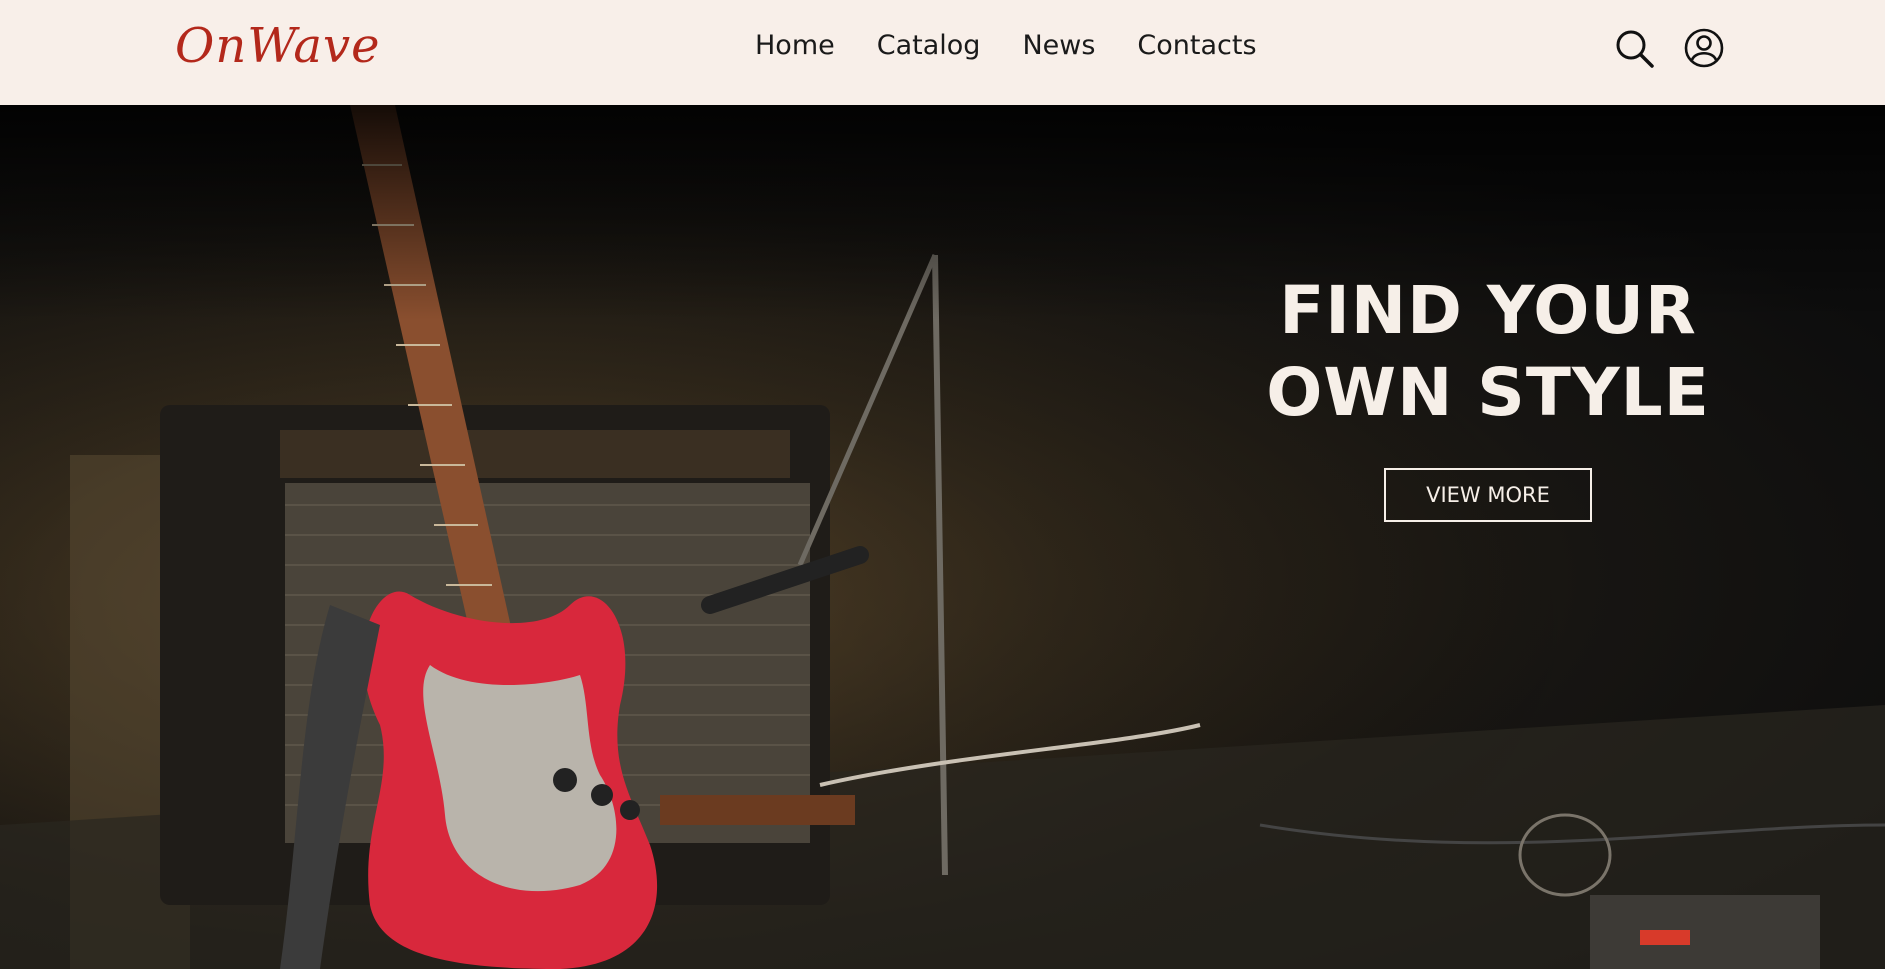  Describe the element at coordinates (1196, 45) in the screenshot. I see `nav-link-contacts: Contacts` at that location.